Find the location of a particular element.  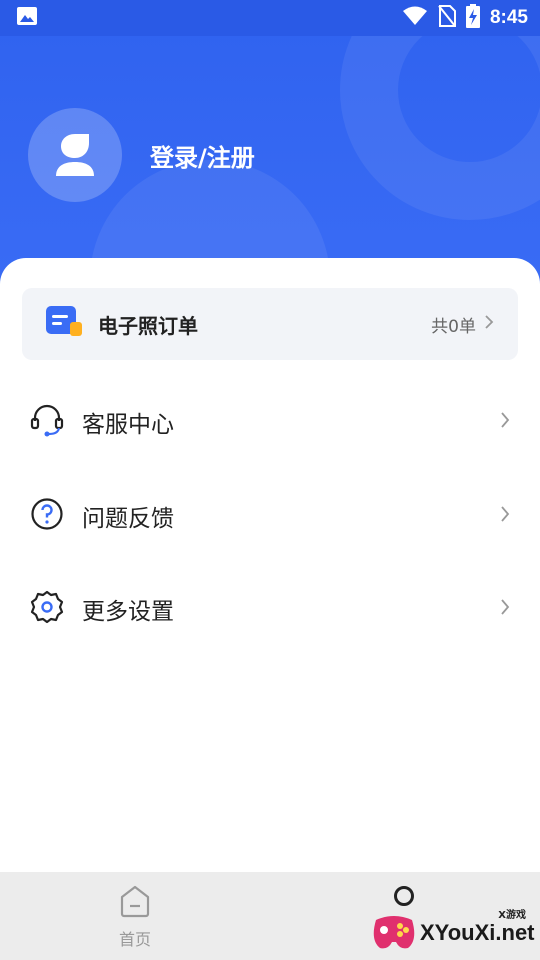

gallery-icon is located at coordinates (27, 18).